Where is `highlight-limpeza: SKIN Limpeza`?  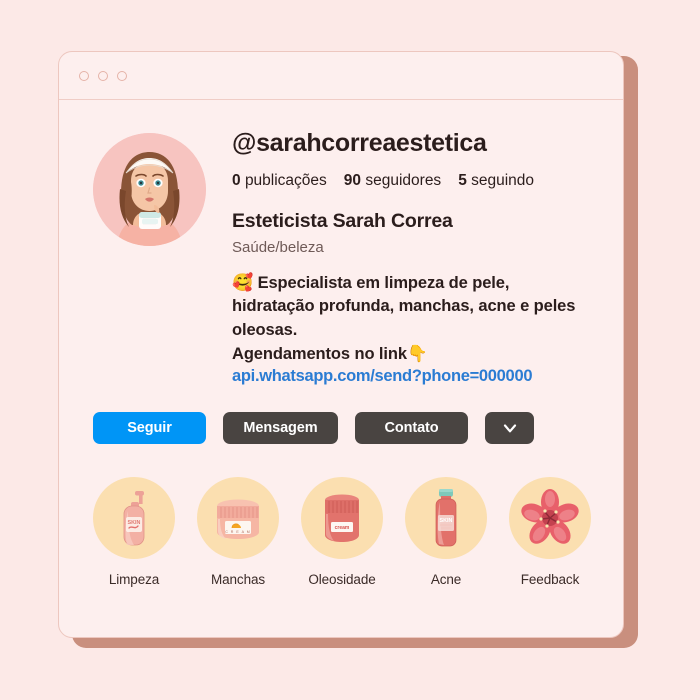 highlight-limpeza: SKIN Limpeza is located at coordinates (134, 532).